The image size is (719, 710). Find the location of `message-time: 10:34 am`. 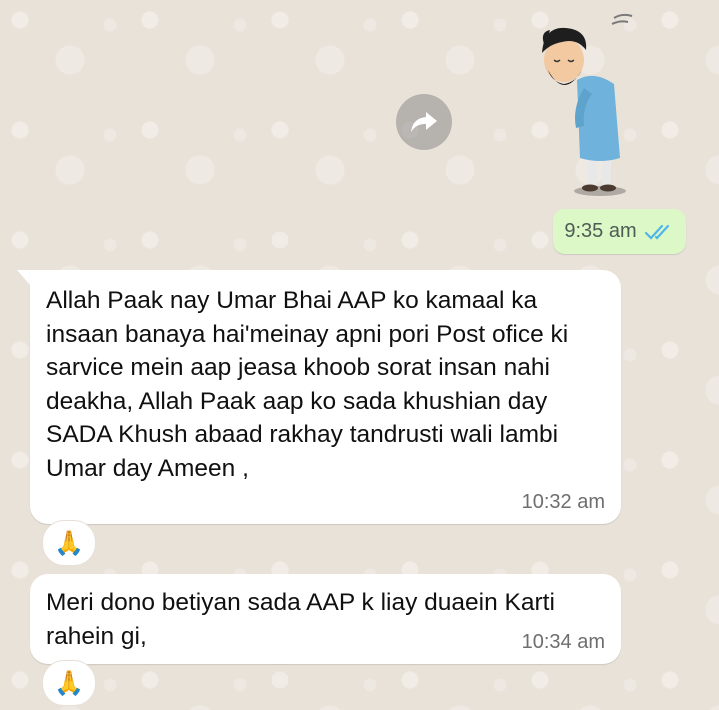

message-time: 10:34 am is located at coordinates (563, 642).